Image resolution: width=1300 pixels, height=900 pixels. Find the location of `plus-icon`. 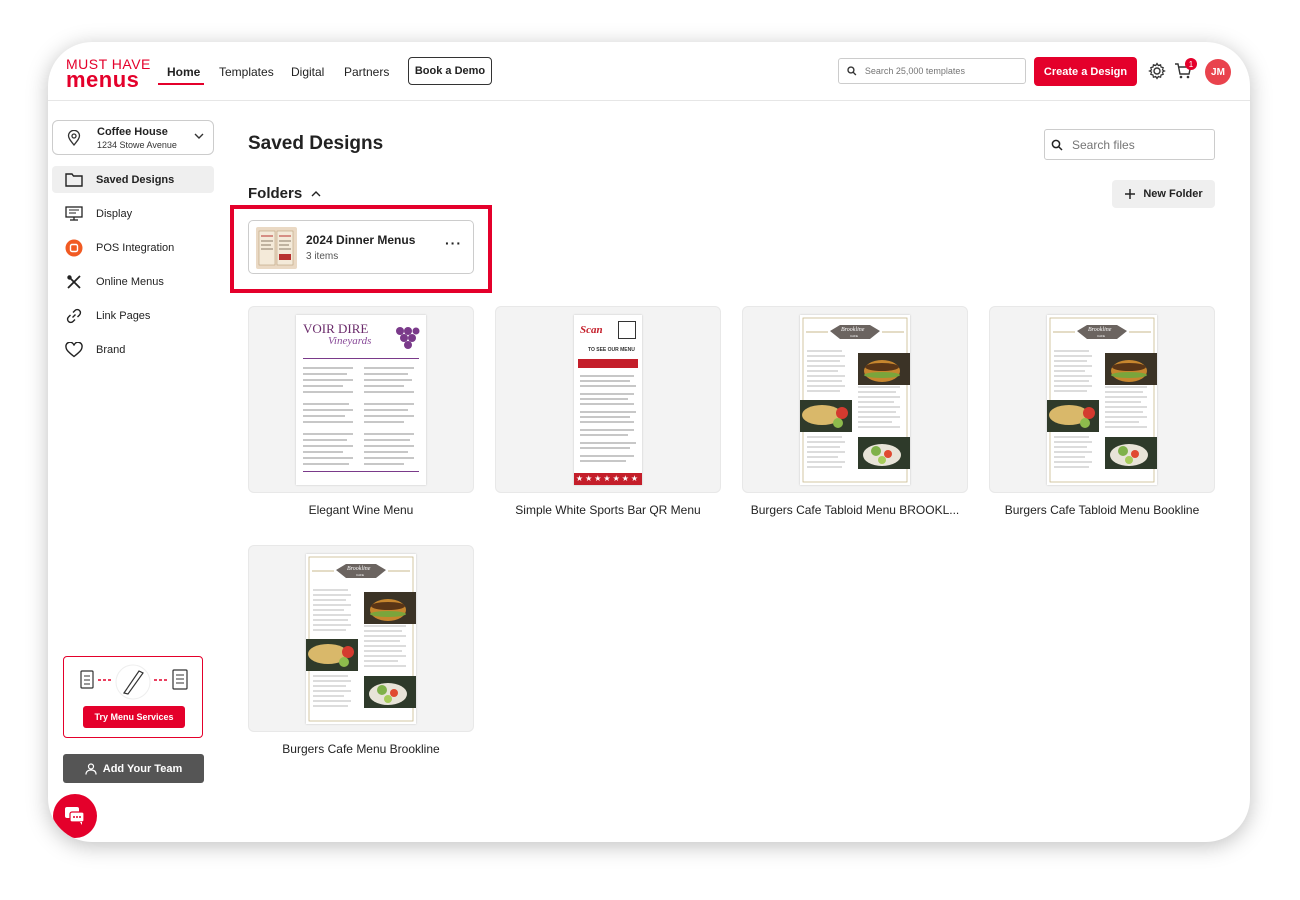

plus-icon is located at coordinates (1130, 194).